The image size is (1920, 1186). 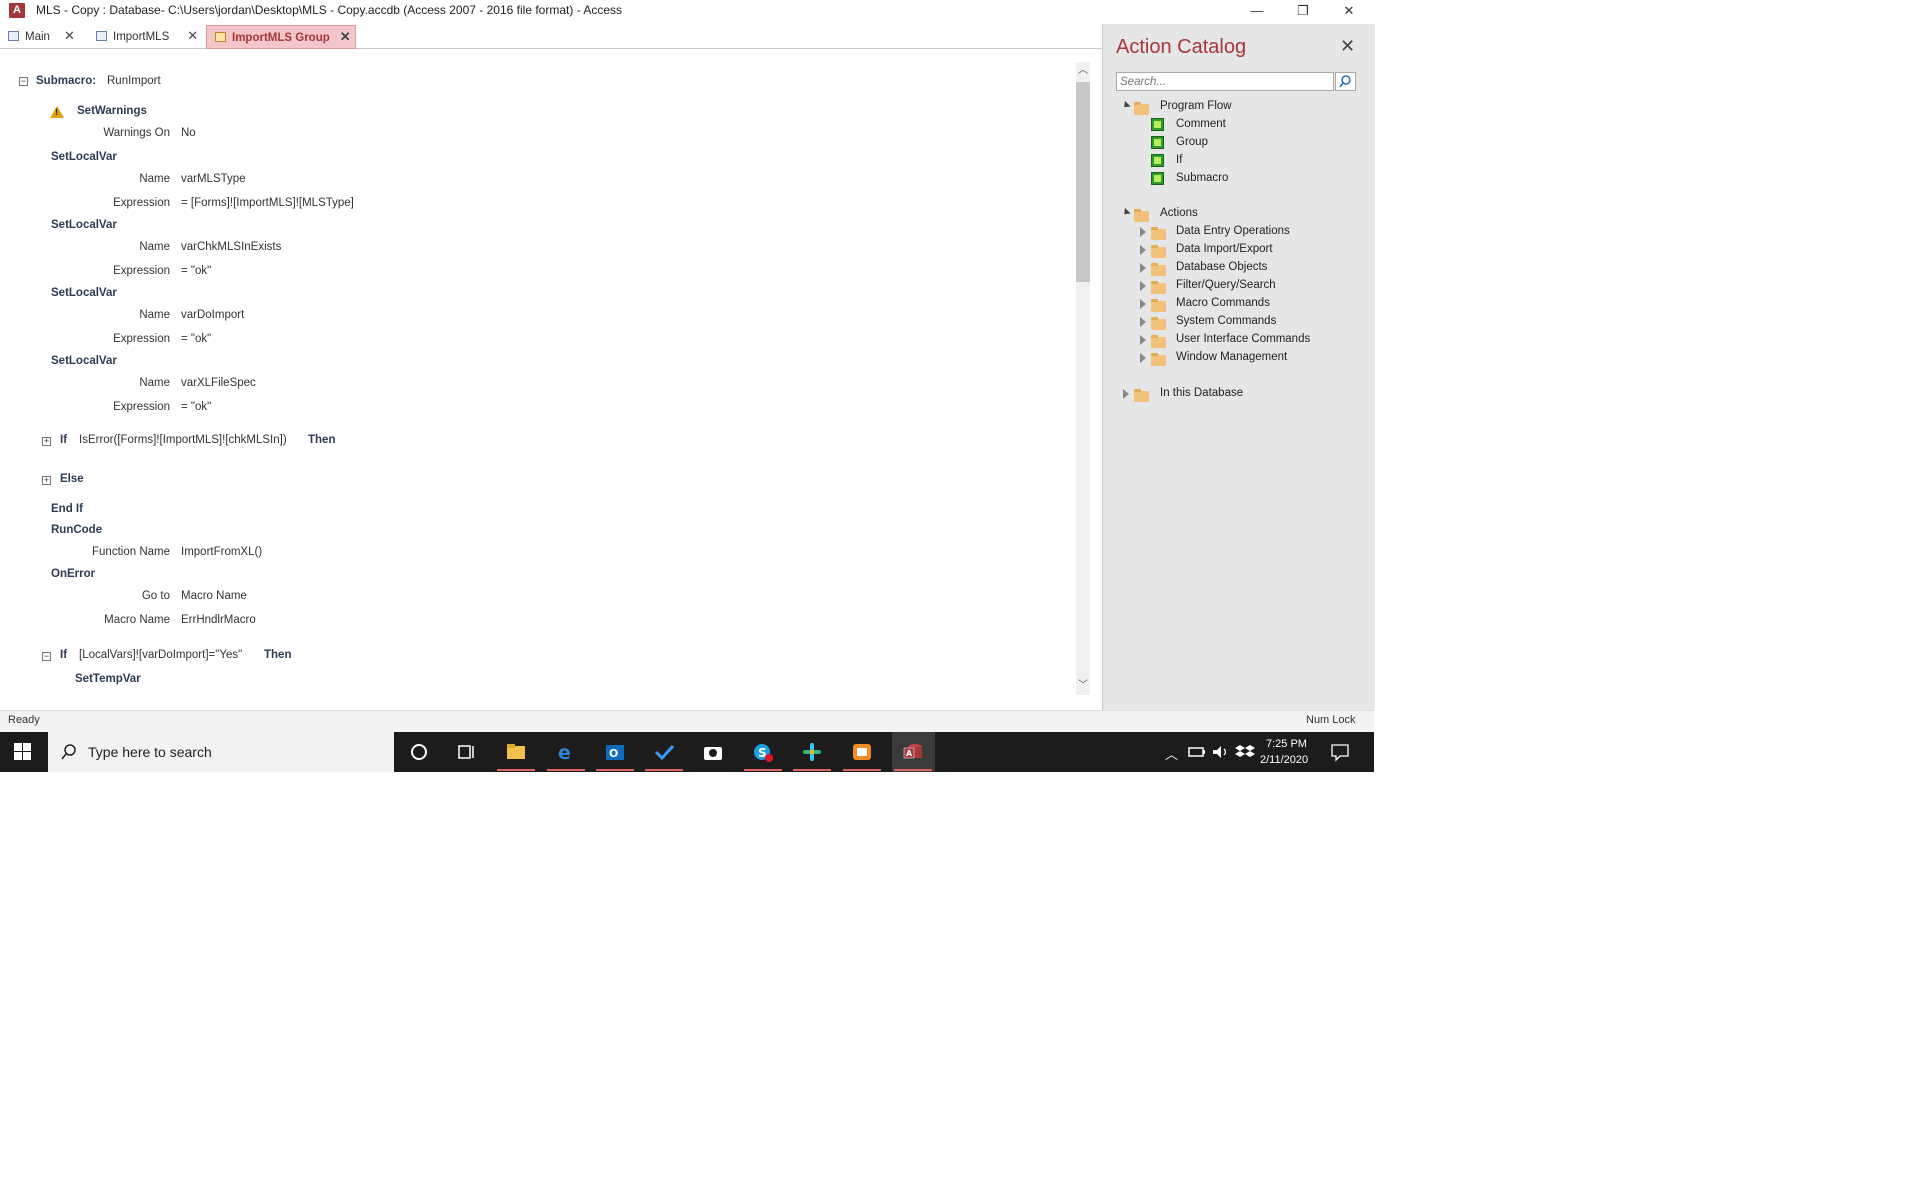 I want to click on show-hidden-icons: ︿, so click(x=1171, y=753).